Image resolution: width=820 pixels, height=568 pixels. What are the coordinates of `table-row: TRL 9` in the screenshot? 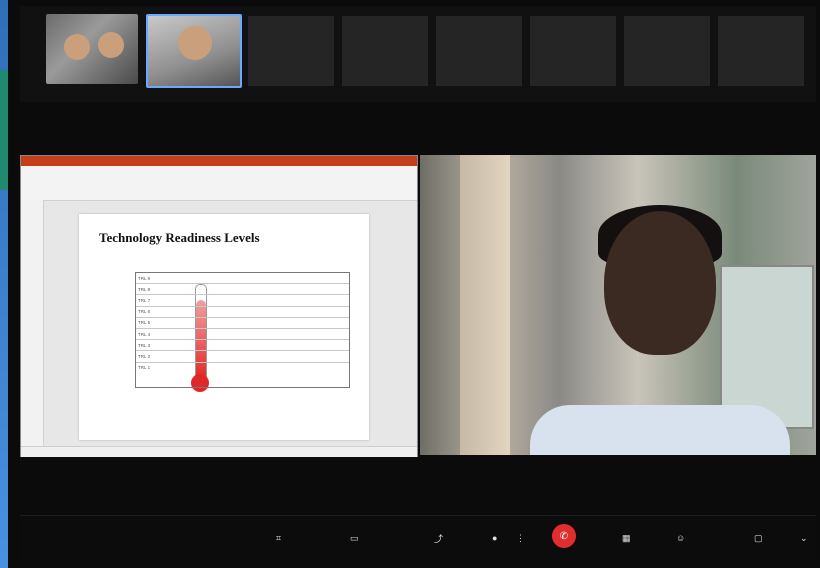 It's located at (242, 279).